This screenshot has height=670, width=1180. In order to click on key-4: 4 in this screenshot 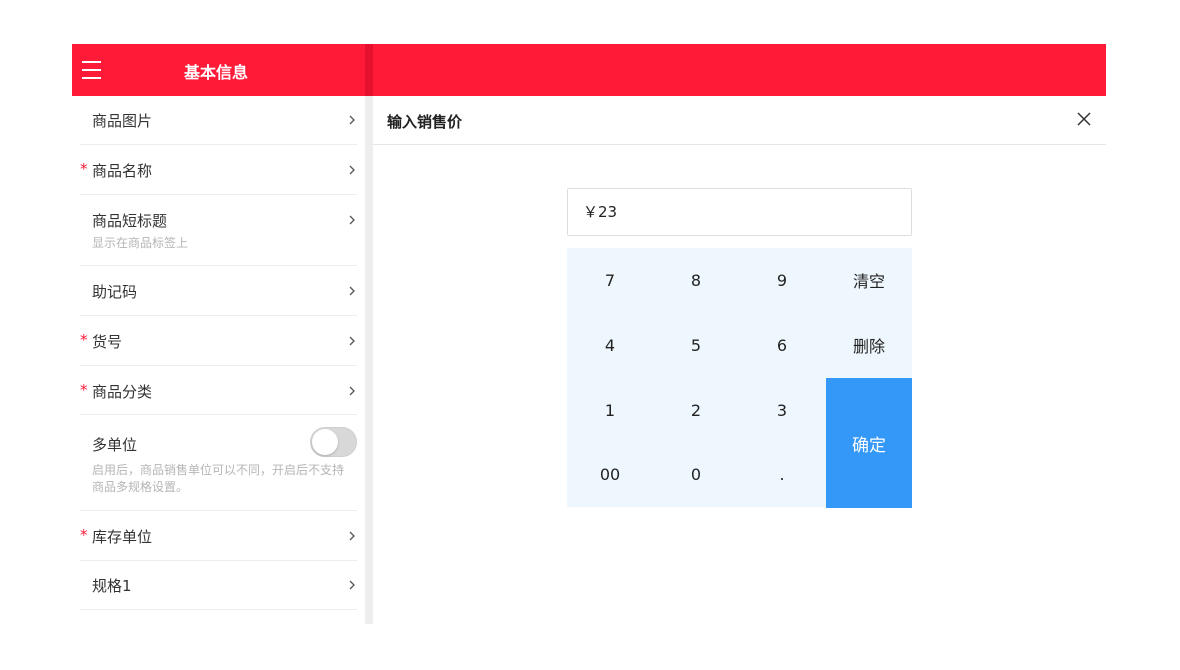, I will do `click(610, 345)`.